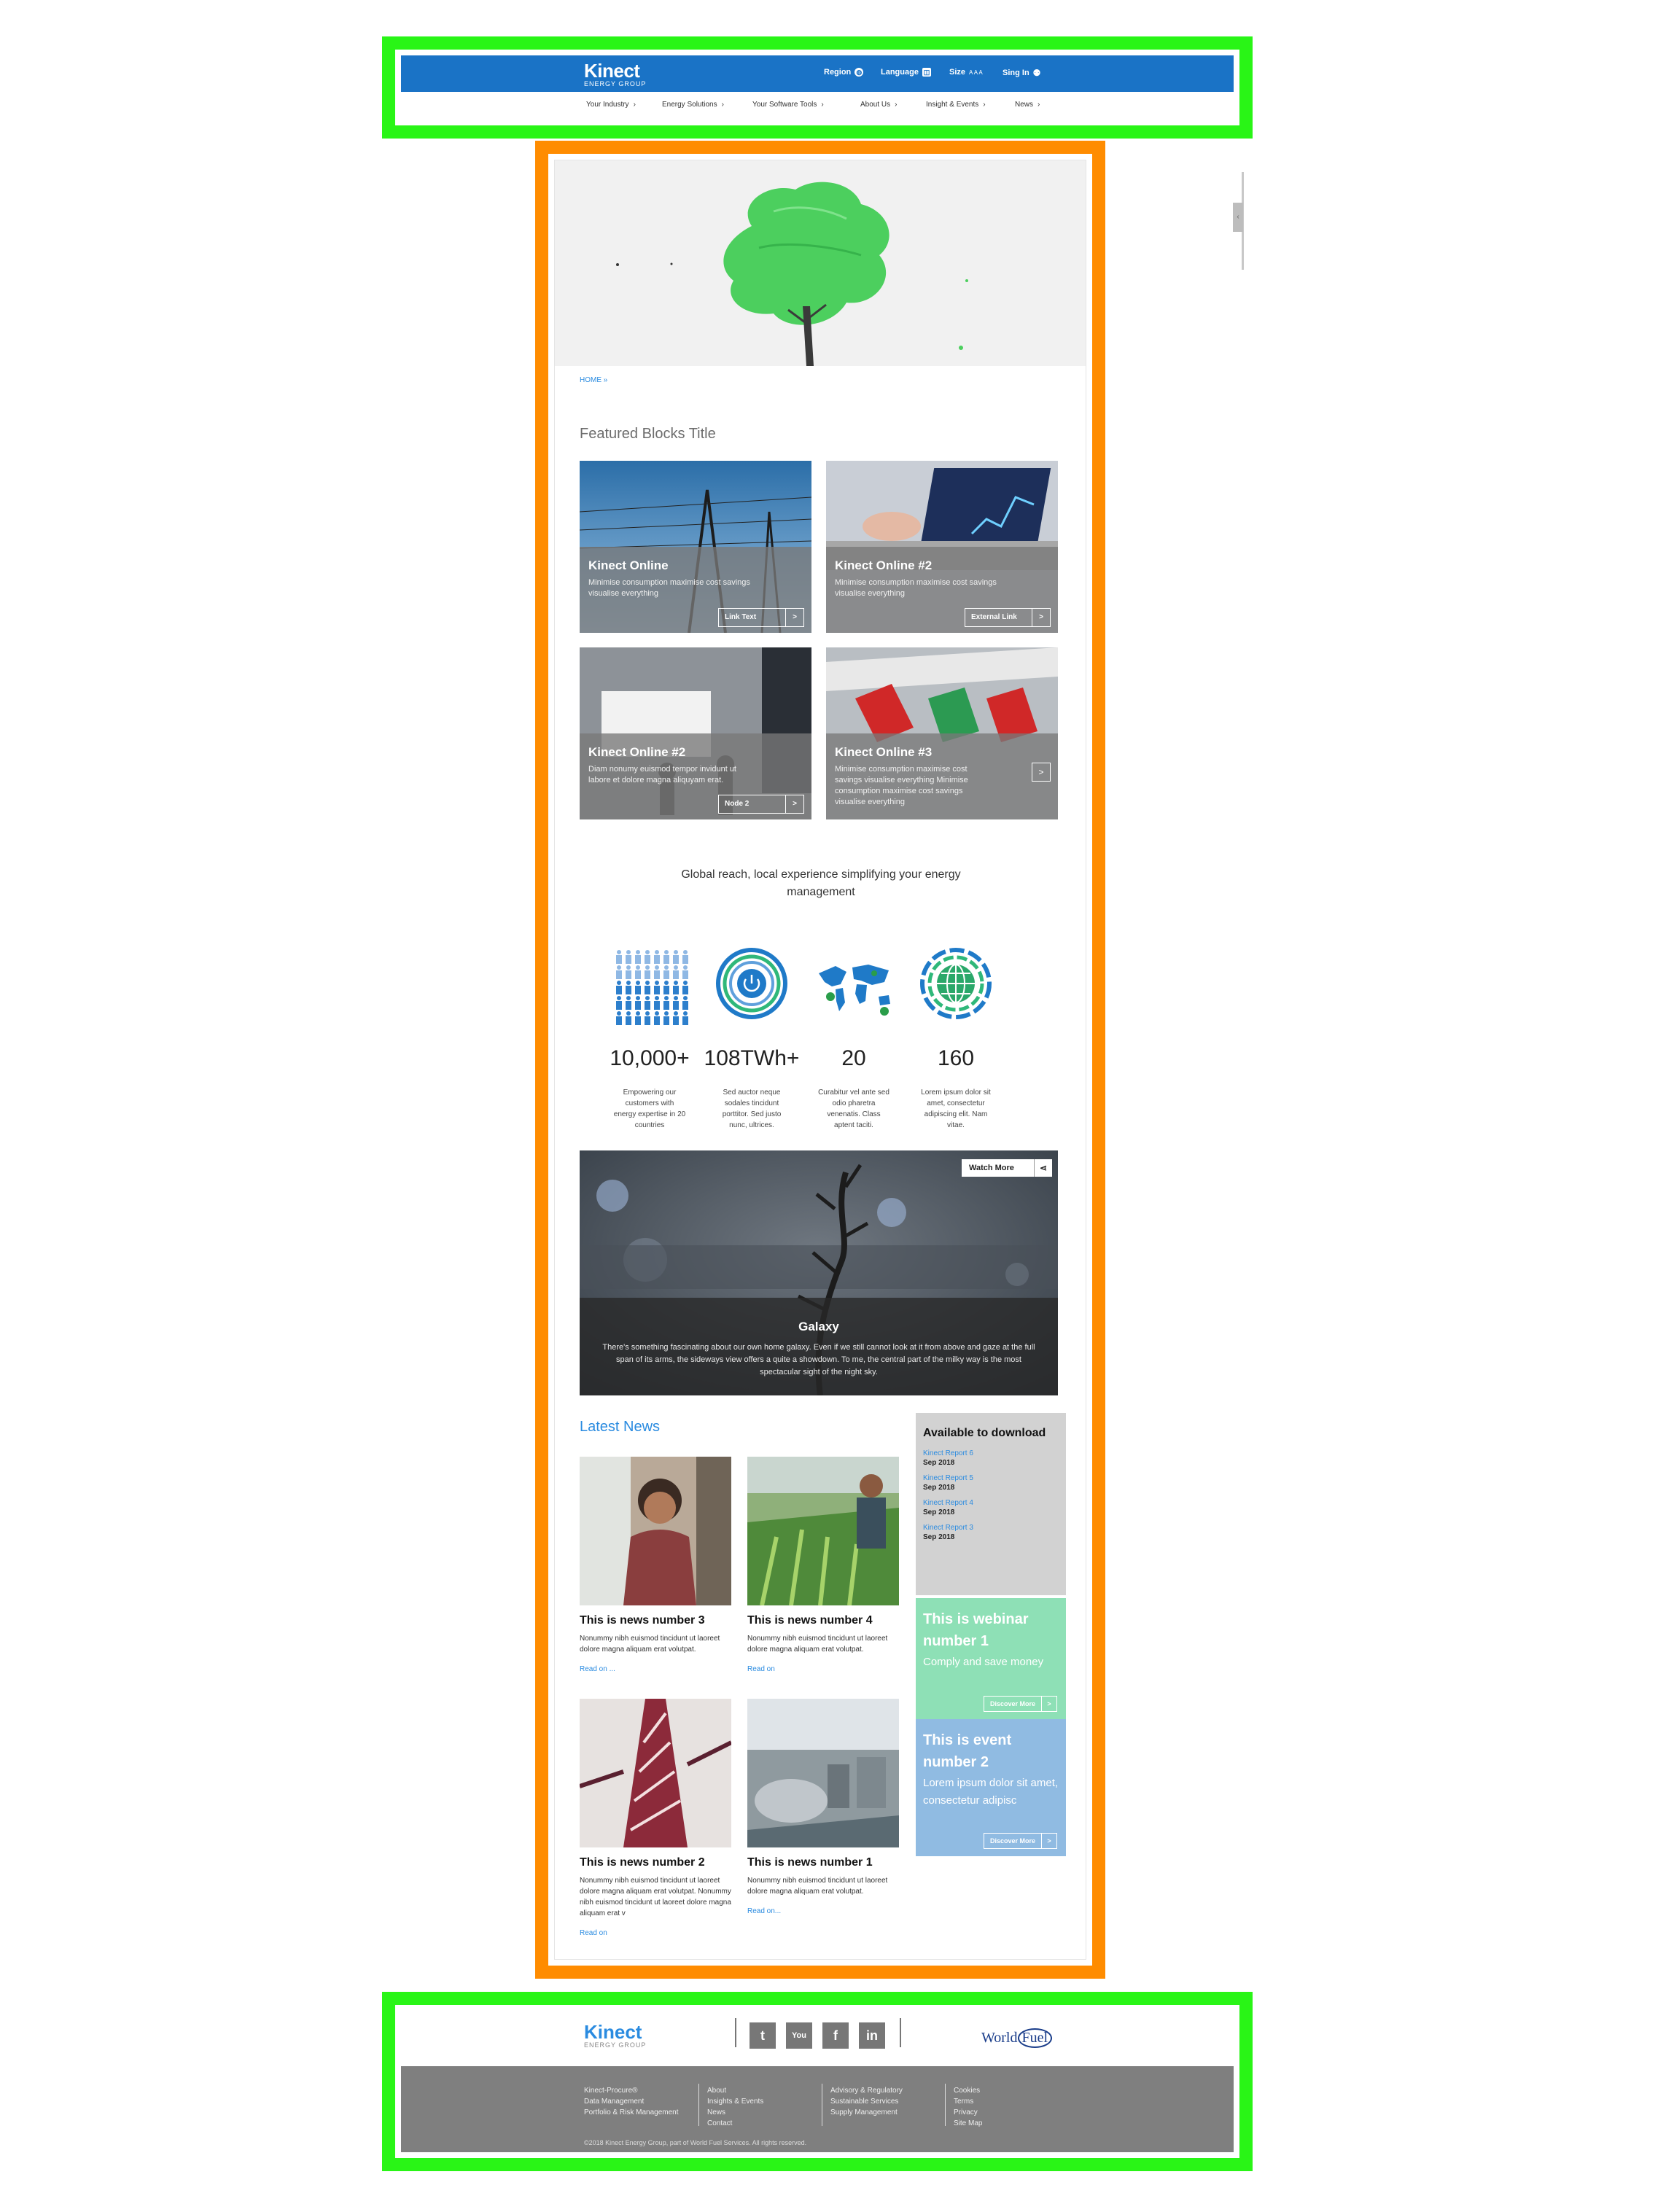  I want to click on side-panel-toggle: ‹, so click(1238, 217).